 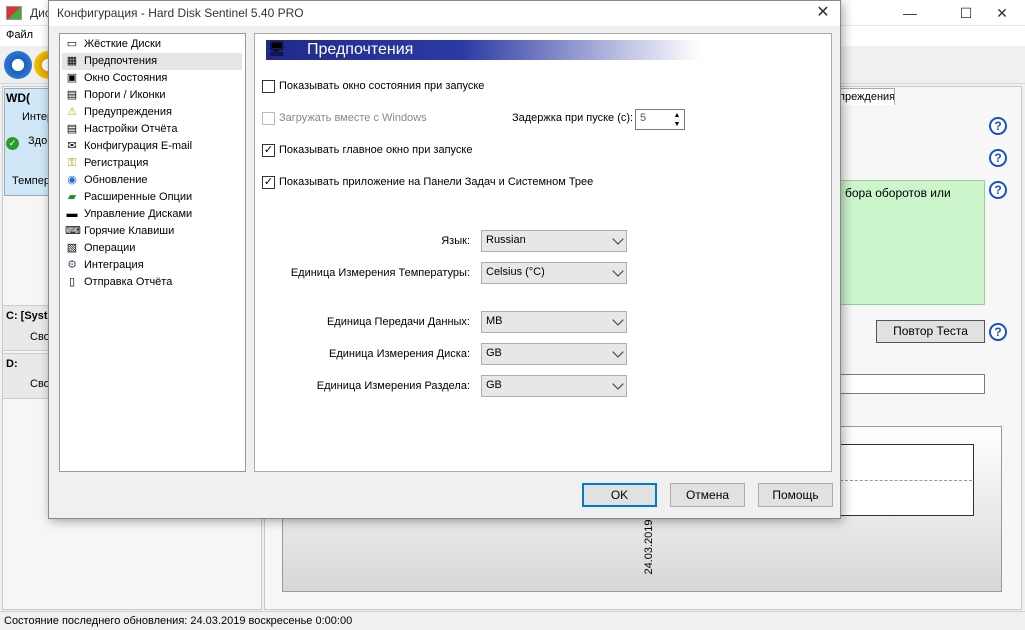 What do you see at coordinates (72, 265) in the screenshot?
I see `integration-icon: ⚙` at bounding box center [72, 265].